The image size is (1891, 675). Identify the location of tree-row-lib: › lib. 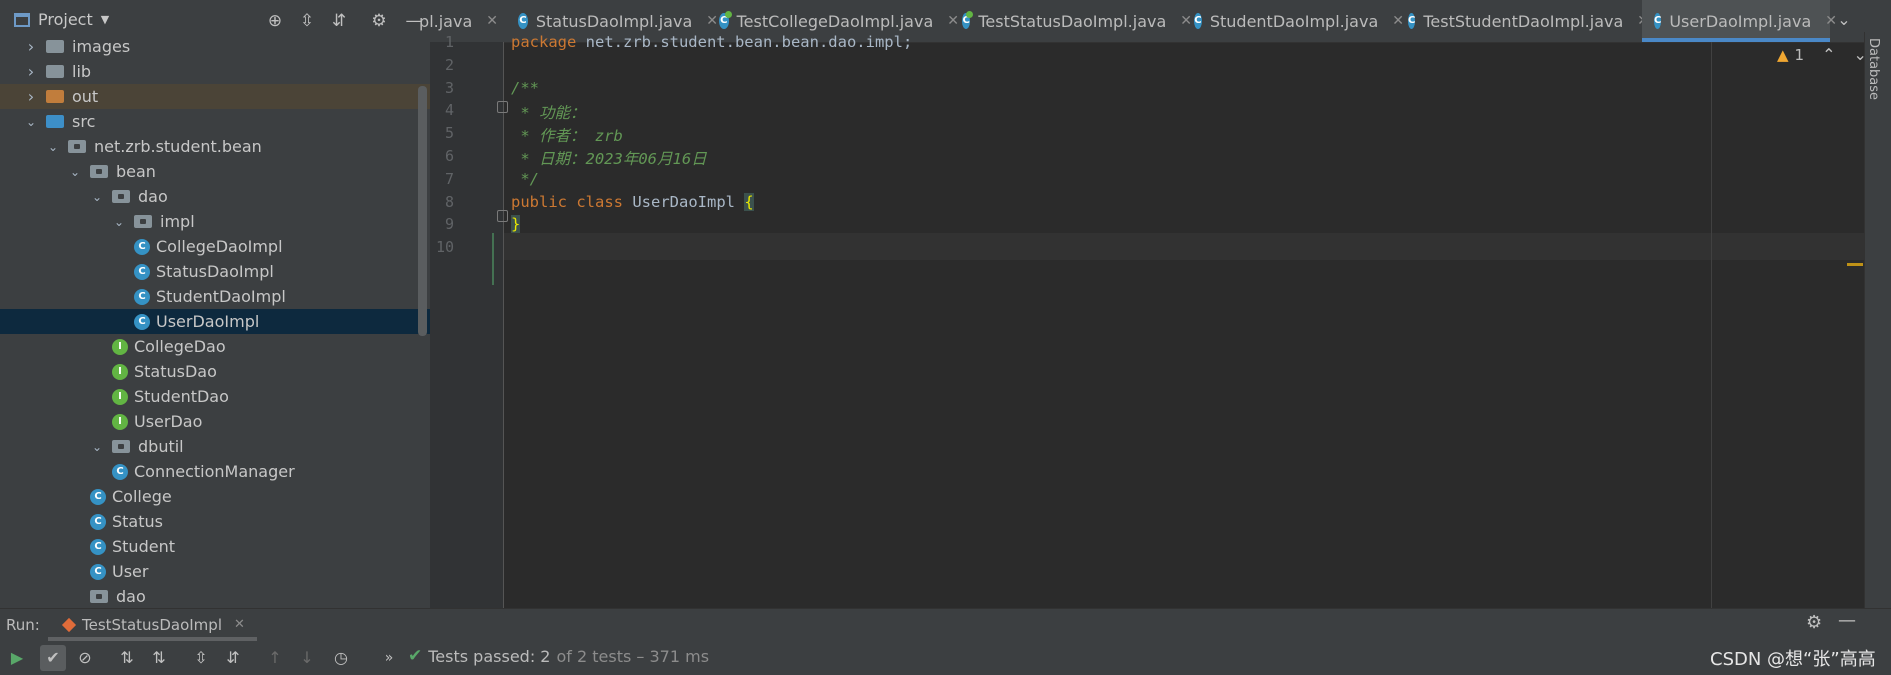
(215, 71).